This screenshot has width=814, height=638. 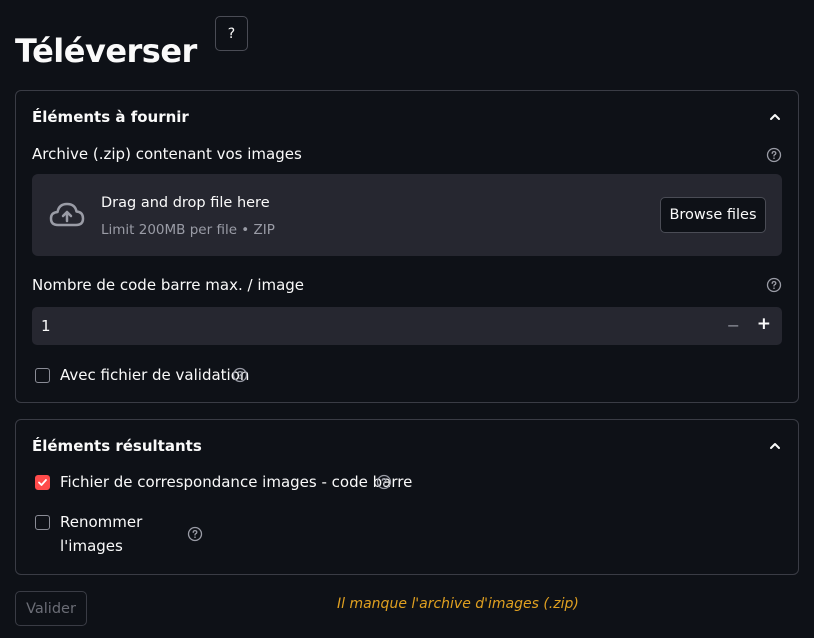 I want to click on rename-images-label-line2: l'images, so click(x=91, y=546).